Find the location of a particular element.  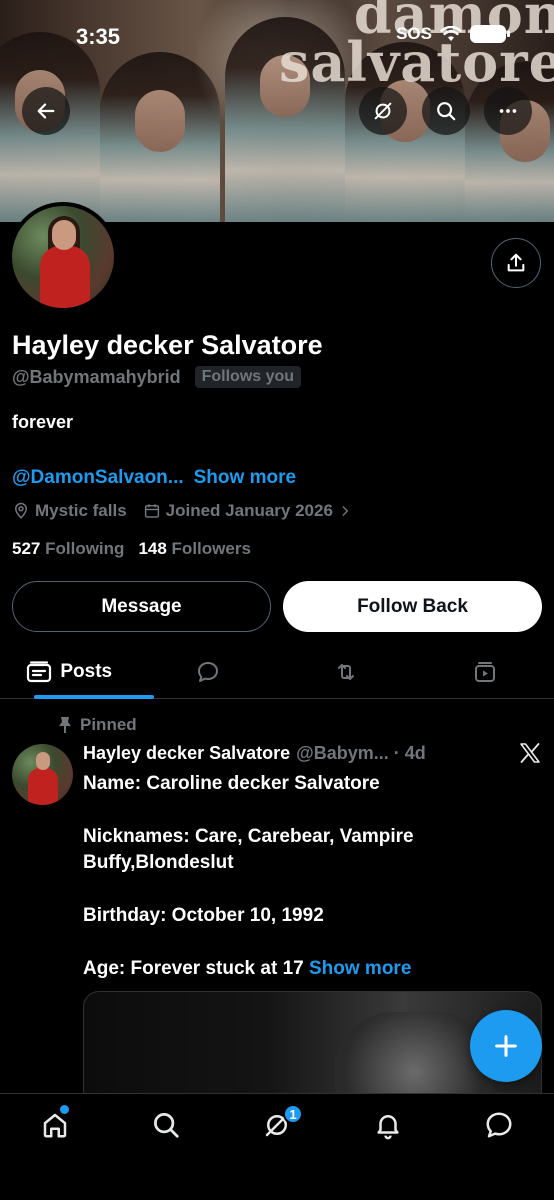

profile-avatar is located at coordinates (63, 257).